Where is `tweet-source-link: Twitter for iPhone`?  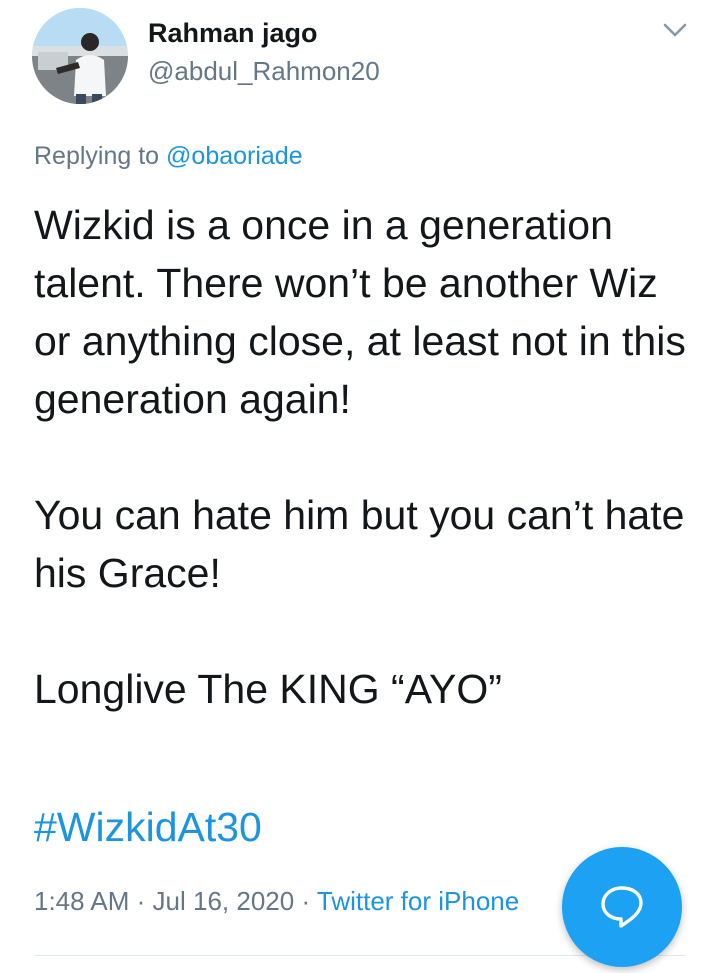
tweet-source-link: Twitter for iPhone is located at coordinates (418, 901).